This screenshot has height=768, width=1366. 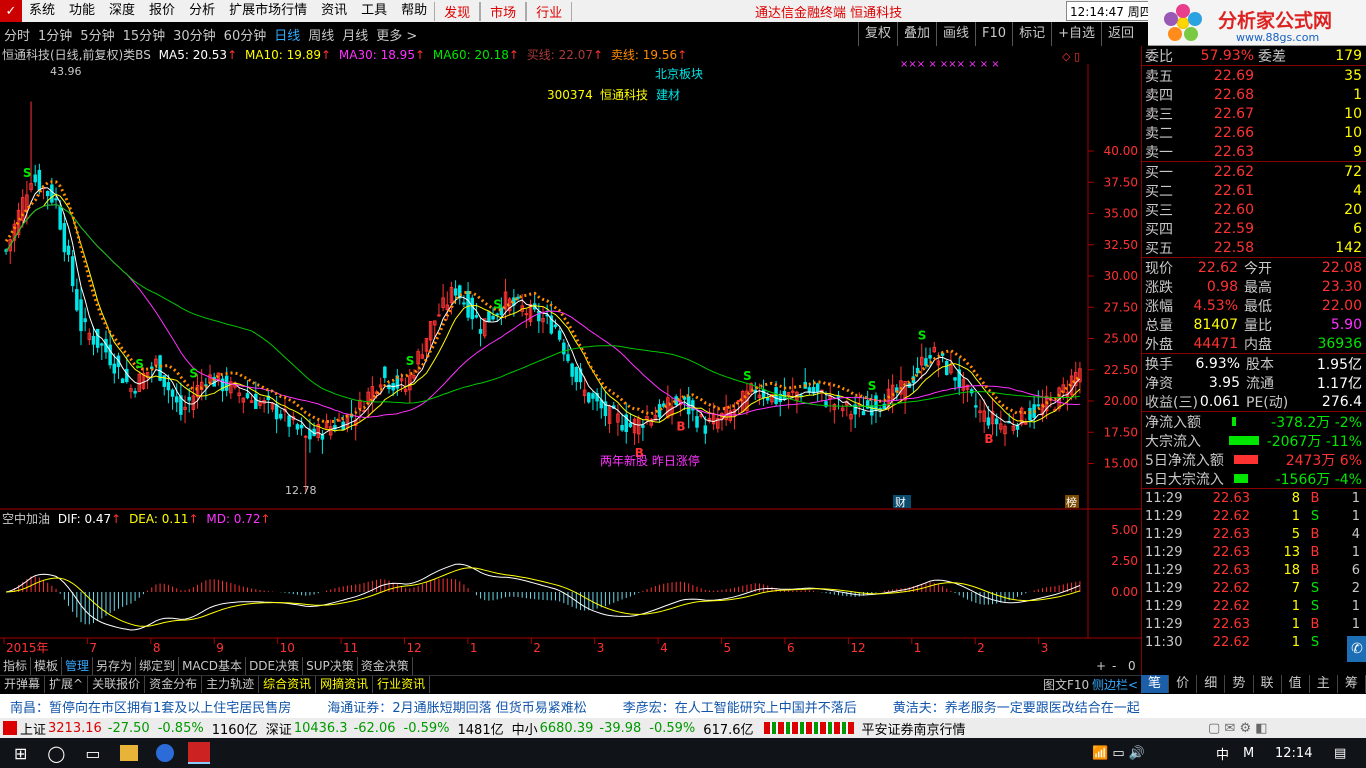 What do you see at coordinates (11, 11) in the screenshot?
I see `app-logo-icon: ✓` at bounding box center [11, 11].